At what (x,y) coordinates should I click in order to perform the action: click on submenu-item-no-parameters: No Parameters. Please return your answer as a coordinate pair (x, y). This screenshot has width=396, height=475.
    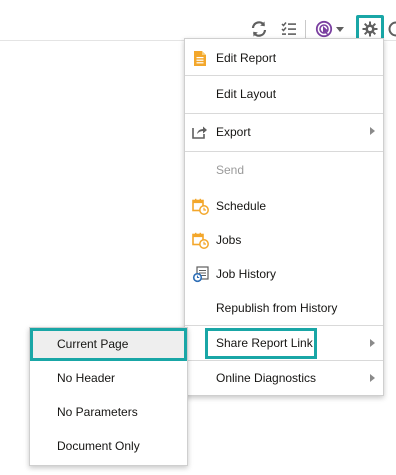
    Looking at the image, I should click on (108, 412).